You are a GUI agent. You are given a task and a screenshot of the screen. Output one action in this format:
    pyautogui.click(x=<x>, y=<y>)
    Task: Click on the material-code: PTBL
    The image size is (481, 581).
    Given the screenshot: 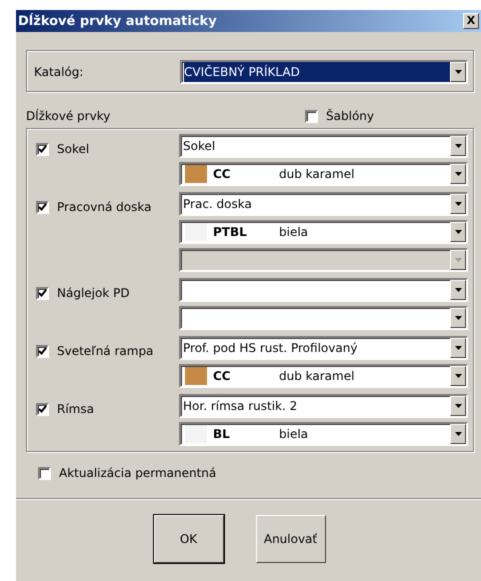 What is the action you would take?
    pyautogui.click(x=230, y=232)
    